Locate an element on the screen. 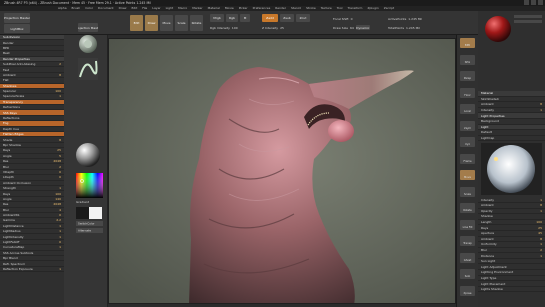 Image resolution: width=545 pixels, height=307 pixels. m-button: M is located at coordinates (245, 18).